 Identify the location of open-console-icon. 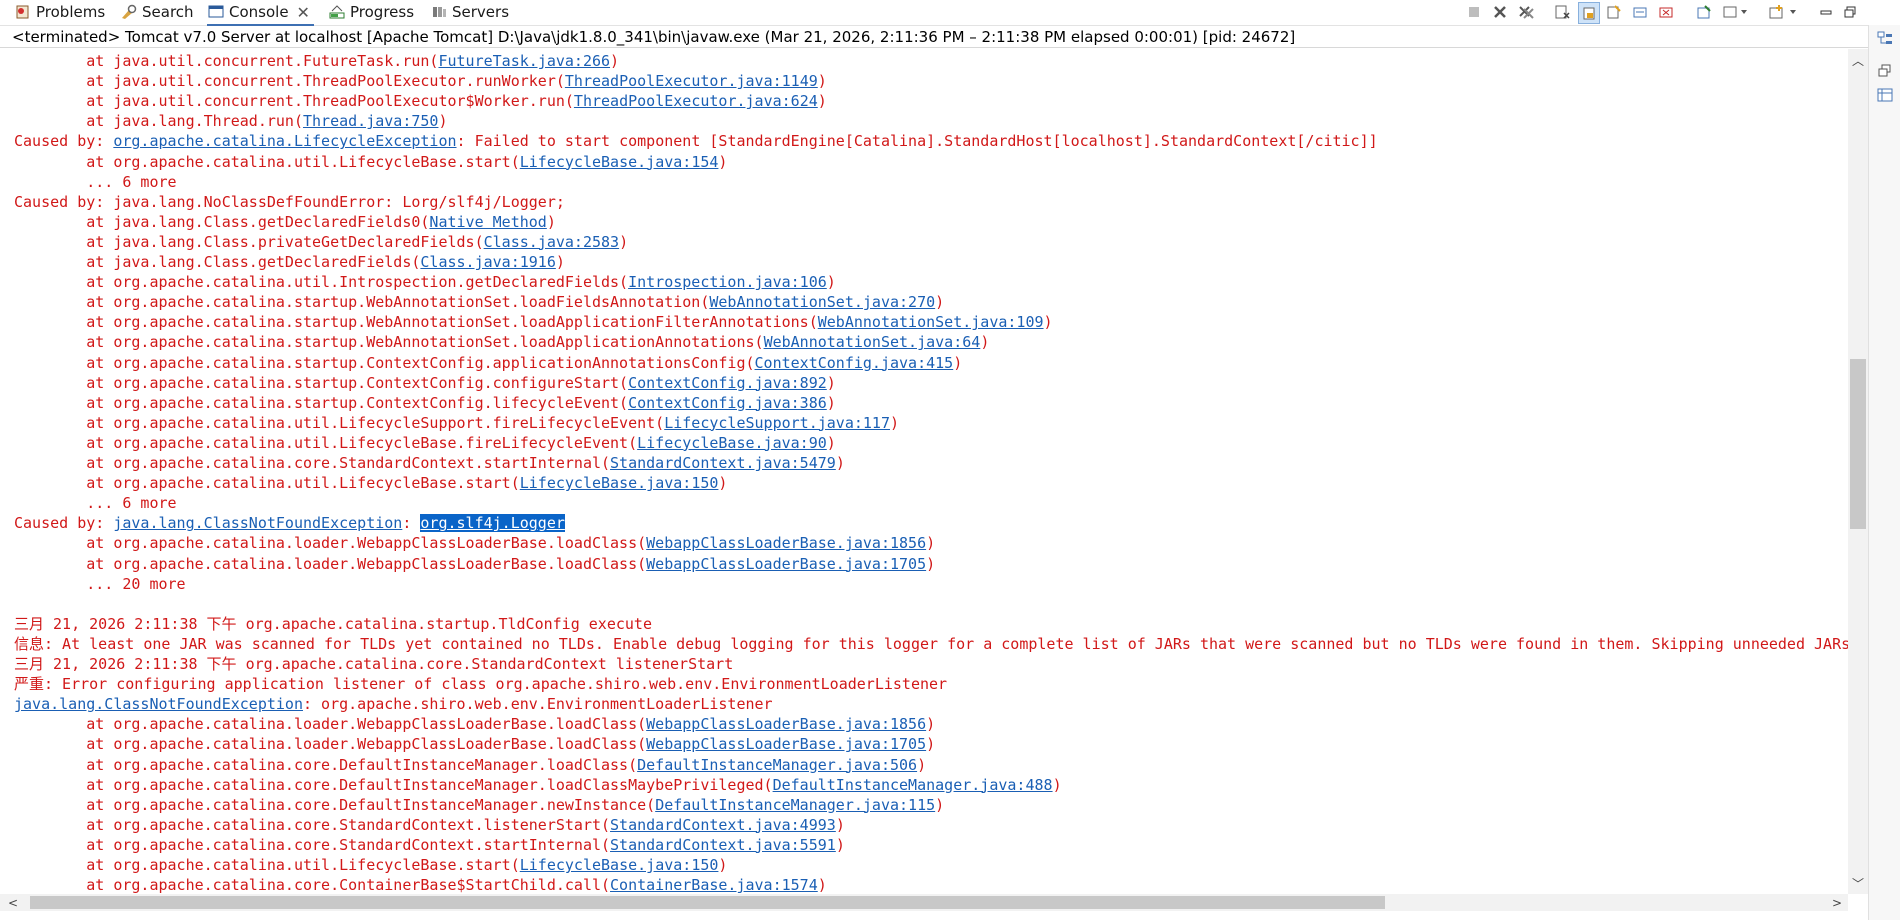
(1784, 12).